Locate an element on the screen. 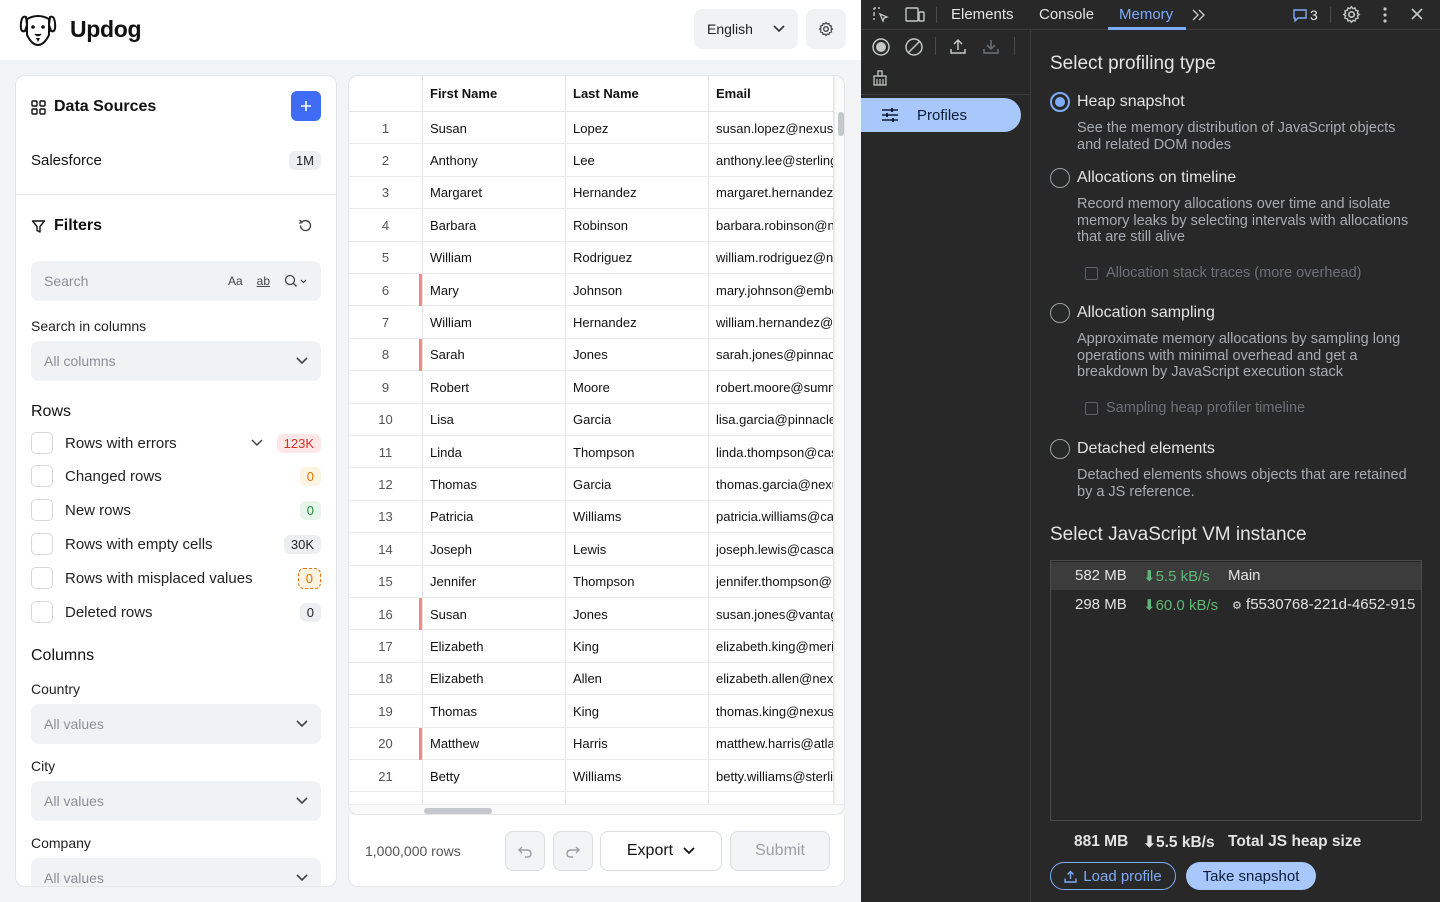  cell-first-name: Margaret is located at coordinates (497, 193).